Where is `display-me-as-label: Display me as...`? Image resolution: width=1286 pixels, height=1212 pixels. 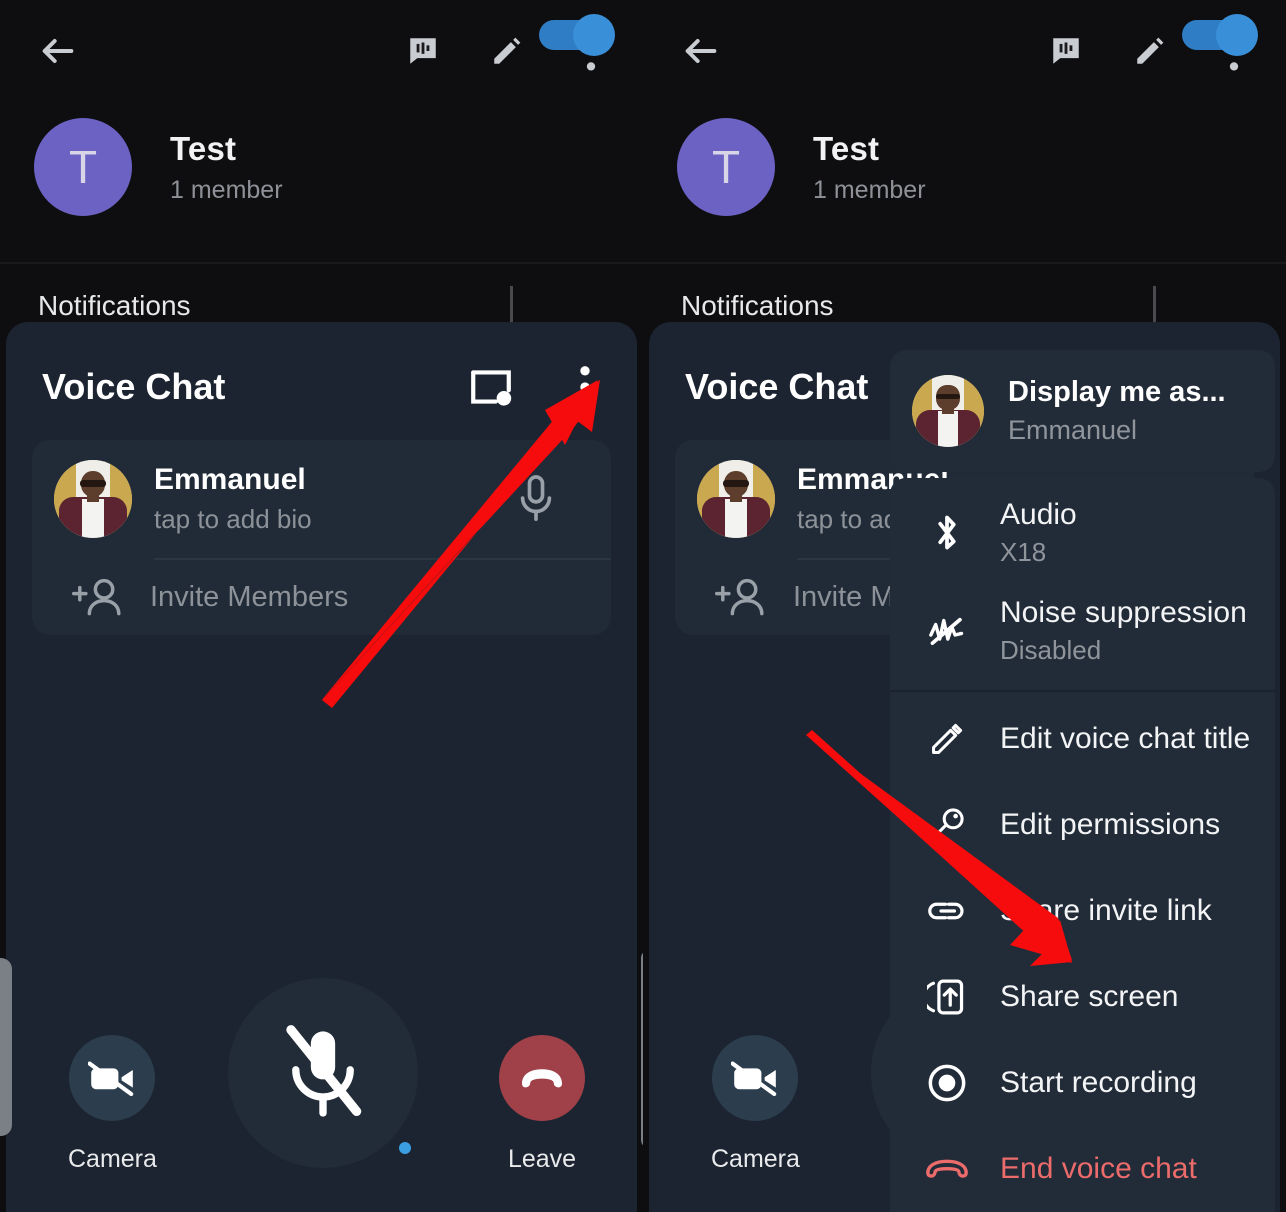
display-me-as-label: Display me as... is located at coordinates (1117, 392).